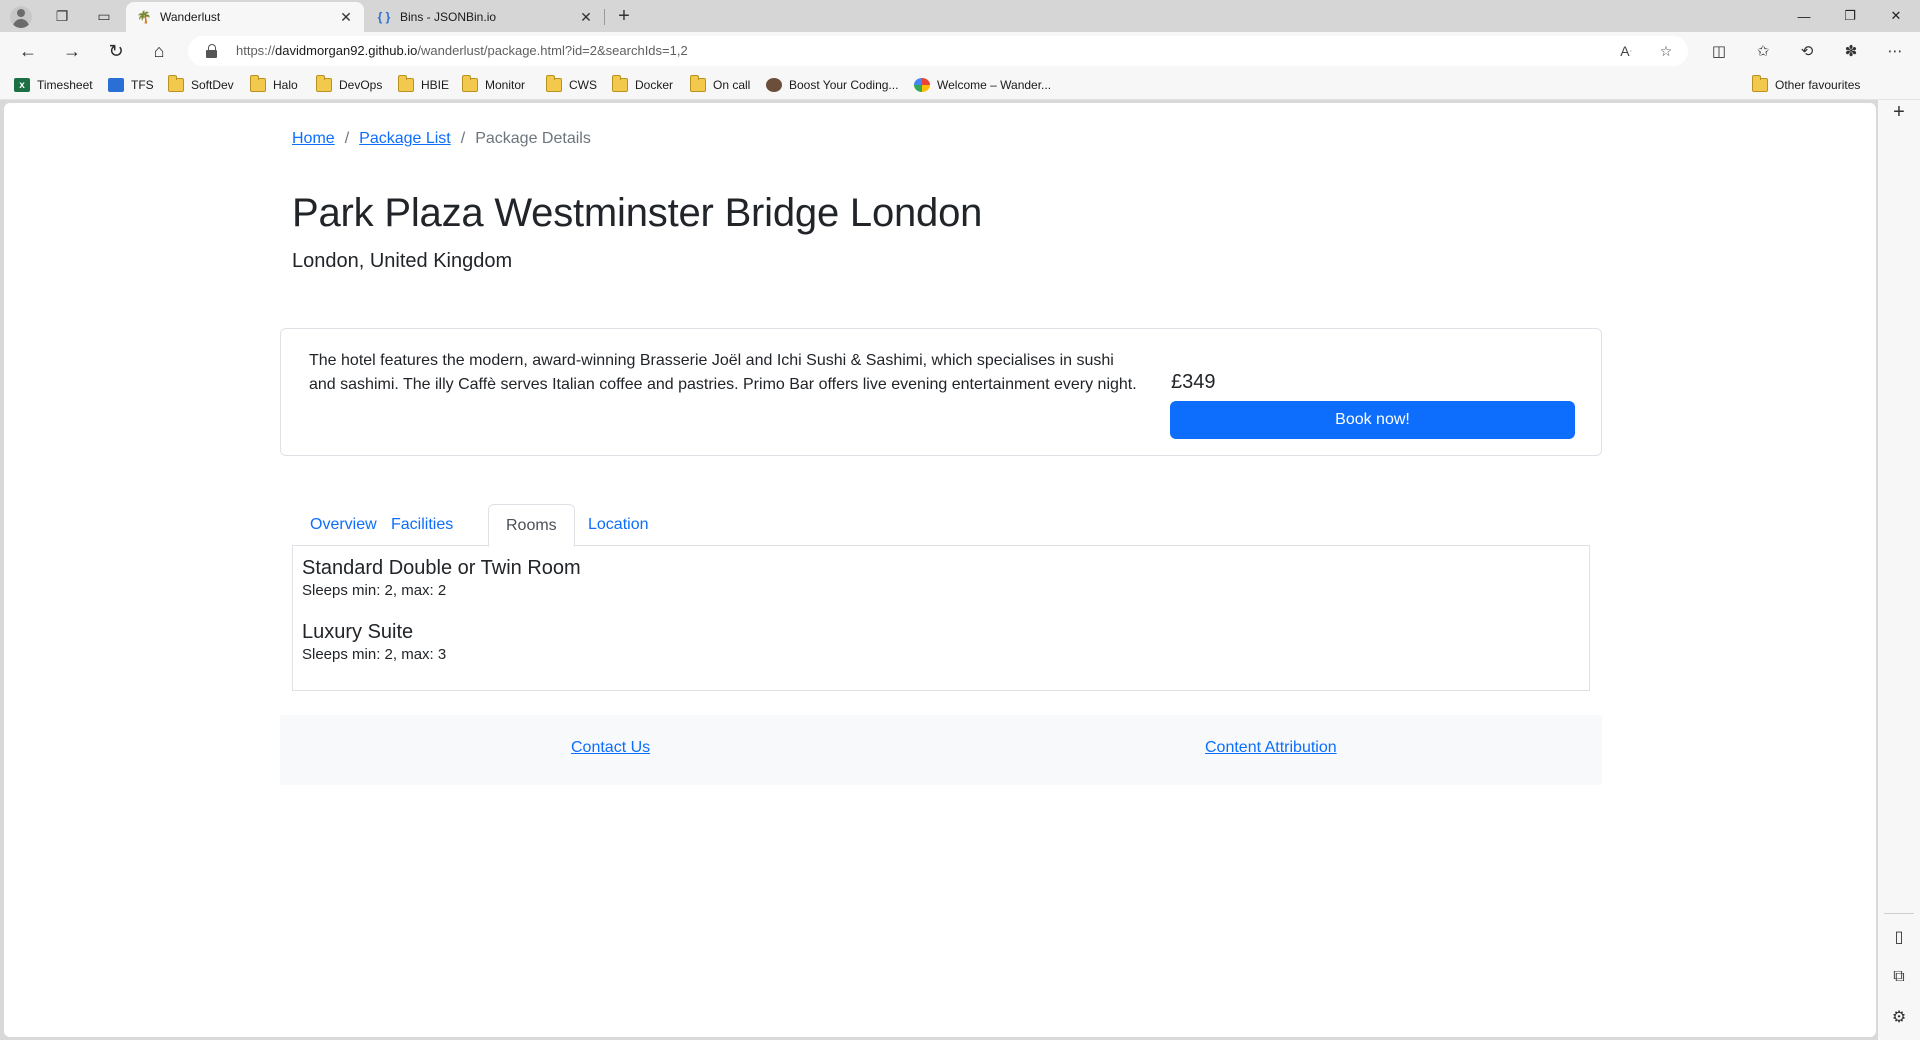  I want to click on sidebar-settings-icon: ⚙, so click(1899, 1017).